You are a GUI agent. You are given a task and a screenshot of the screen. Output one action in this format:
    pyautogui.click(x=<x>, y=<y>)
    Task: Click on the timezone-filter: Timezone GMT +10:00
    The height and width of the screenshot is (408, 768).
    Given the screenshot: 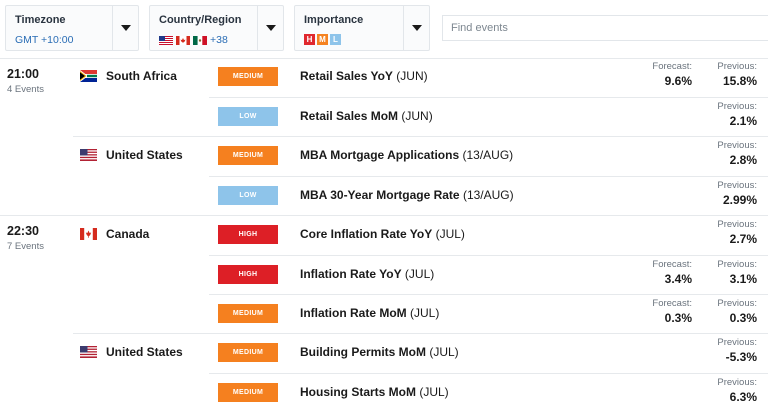 What is the action you would take?
    pyautogui.click(x=72, y=28)
    